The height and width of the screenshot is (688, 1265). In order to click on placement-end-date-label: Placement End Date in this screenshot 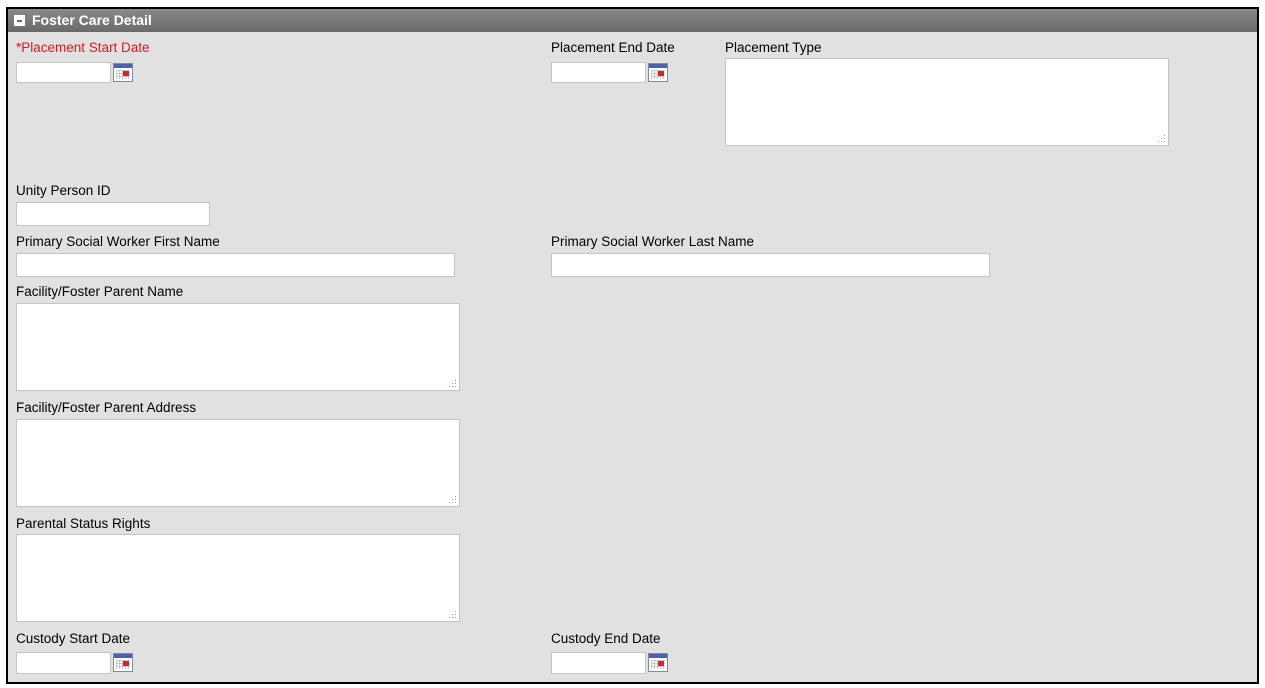, I will do `click(613, 47)`.